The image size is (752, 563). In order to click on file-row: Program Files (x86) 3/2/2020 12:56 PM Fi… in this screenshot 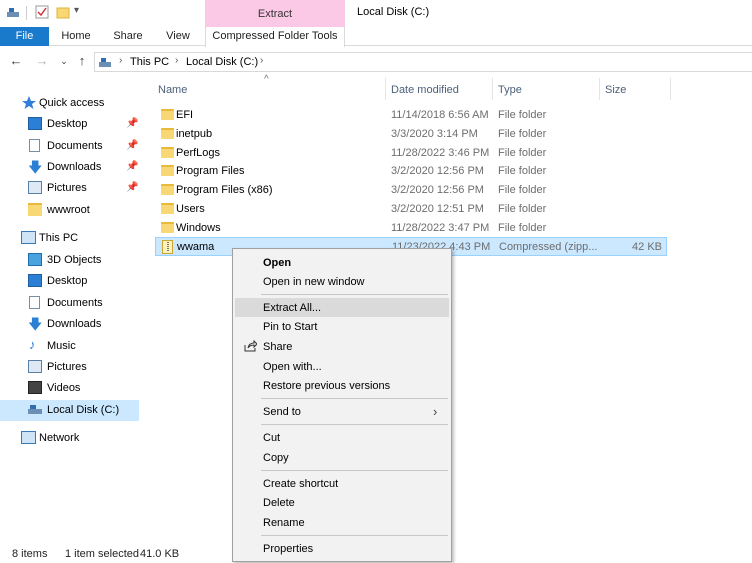, I will do `click(411, 190)`.